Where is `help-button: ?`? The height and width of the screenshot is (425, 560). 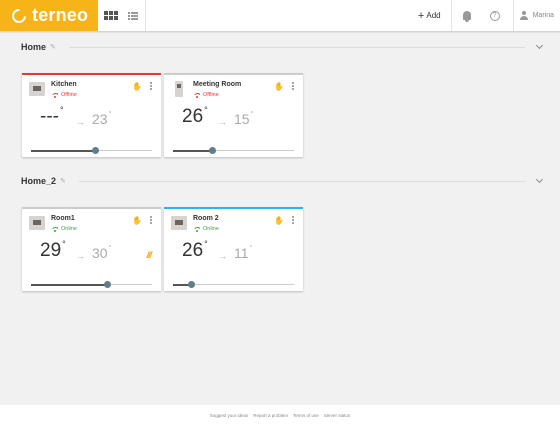 help-button: ? is located at coordinates (495, 15).